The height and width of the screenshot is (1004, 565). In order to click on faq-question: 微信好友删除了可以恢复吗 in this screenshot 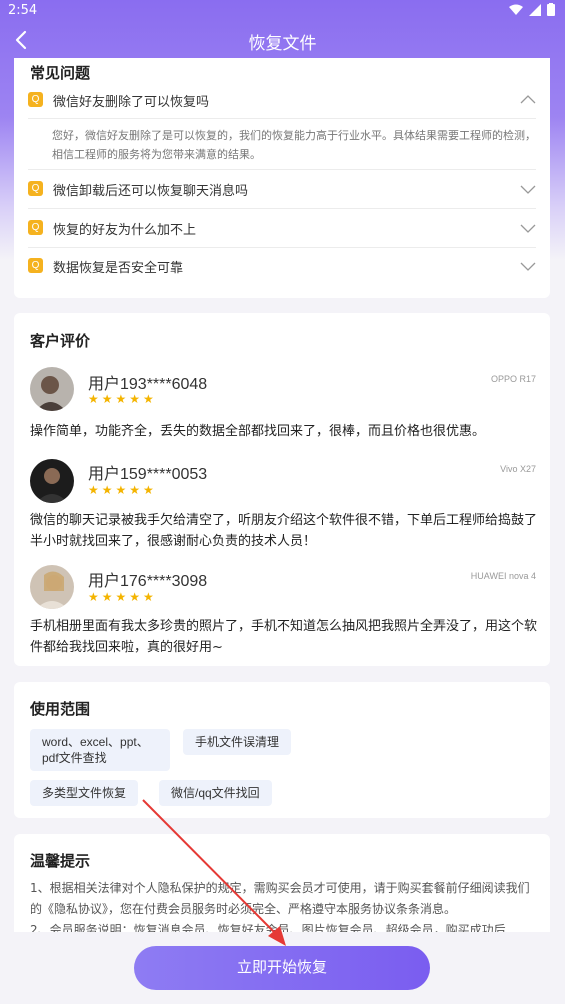, I will do `click(131, 102)`.